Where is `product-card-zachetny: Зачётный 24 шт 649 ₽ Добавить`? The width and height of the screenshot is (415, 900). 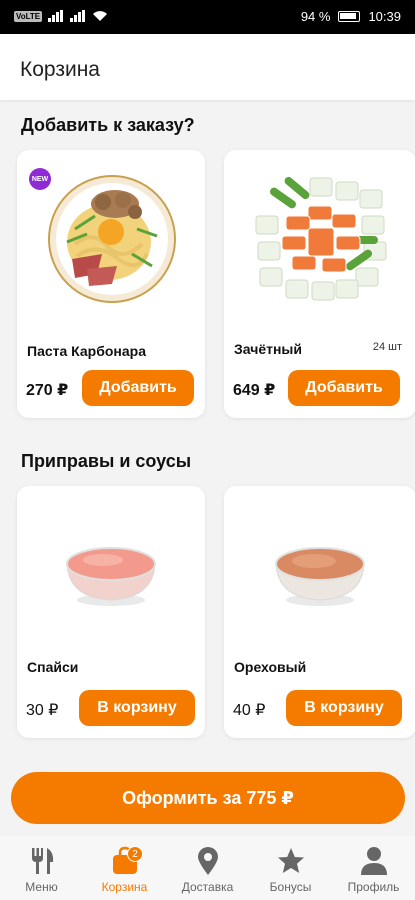 product-card-zachetny: Зачётный 24 шт 649 ₽ Добавить is located at coordinates (319, 284).